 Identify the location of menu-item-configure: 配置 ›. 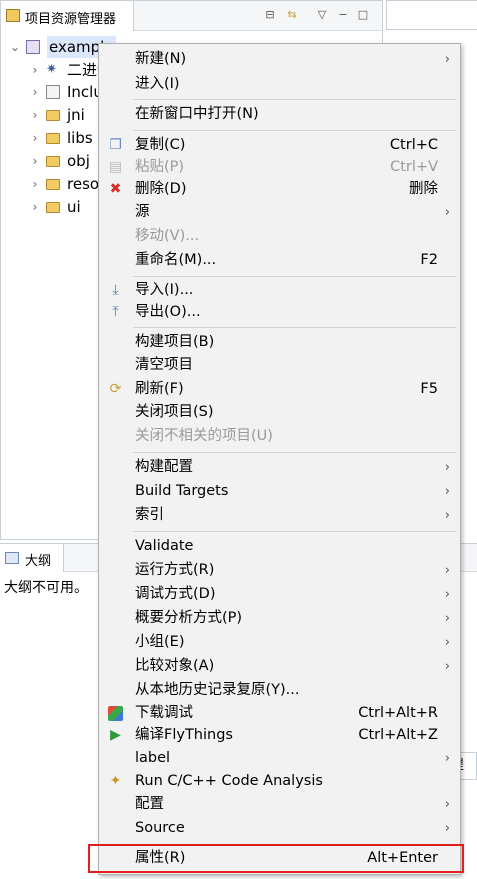
(279, 804).